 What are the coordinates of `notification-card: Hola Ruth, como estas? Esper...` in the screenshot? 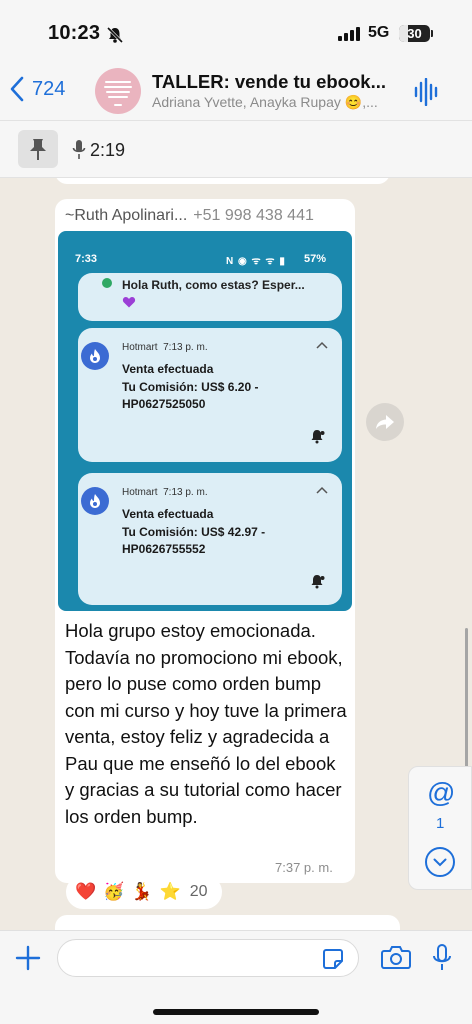 It's located at (210, 297).